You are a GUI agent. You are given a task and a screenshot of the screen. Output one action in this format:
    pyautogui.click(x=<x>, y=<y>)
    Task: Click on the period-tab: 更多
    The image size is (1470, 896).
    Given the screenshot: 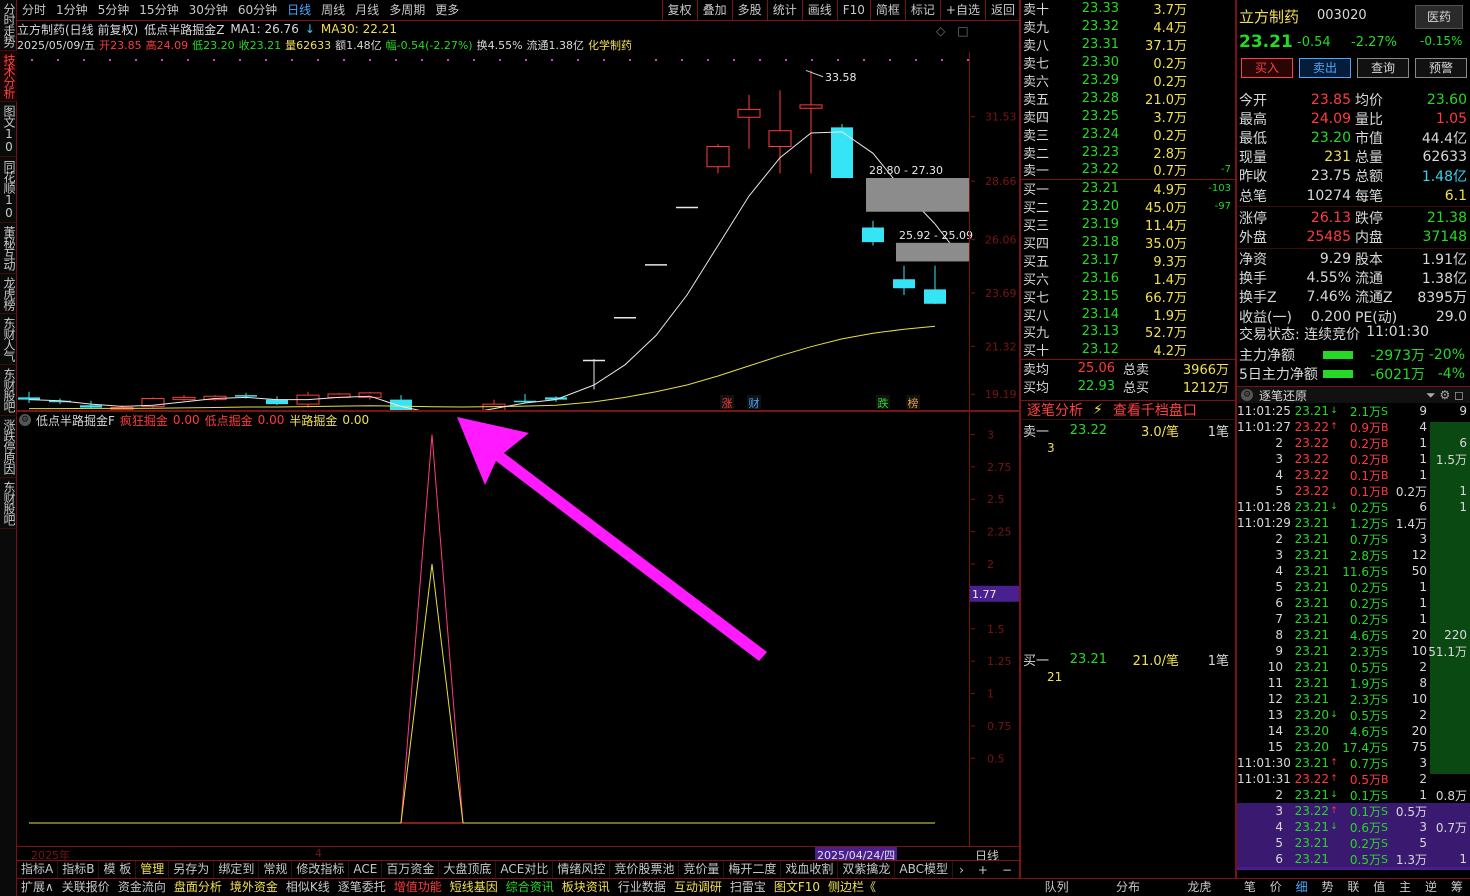 What is the action you would take?
    pyautogui.click(x=447, y=10)
    